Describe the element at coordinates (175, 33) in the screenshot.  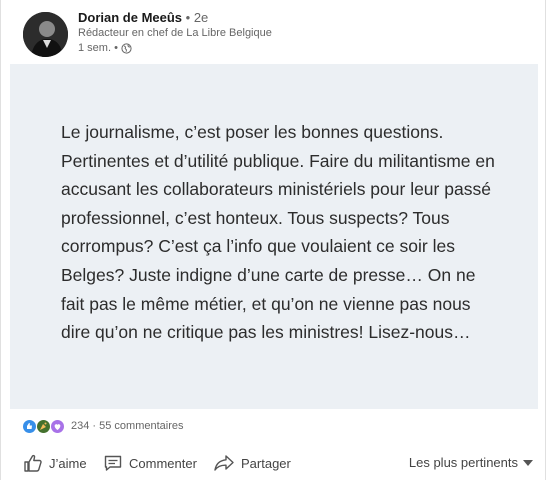
I see `author-headline: Rédacteur en chef de La Libre Belgique` at that location.